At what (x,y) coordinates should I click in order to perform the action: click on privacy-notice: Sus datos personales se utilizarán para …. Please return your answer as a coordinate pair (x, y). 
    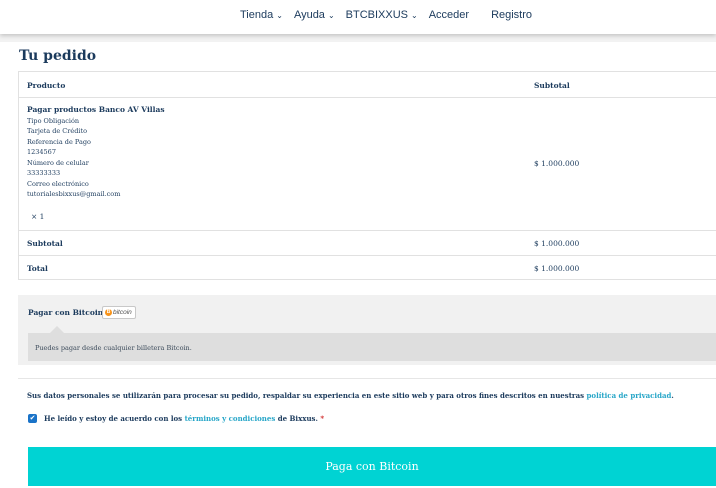
    Looking at the image, I should click on (350, 395).